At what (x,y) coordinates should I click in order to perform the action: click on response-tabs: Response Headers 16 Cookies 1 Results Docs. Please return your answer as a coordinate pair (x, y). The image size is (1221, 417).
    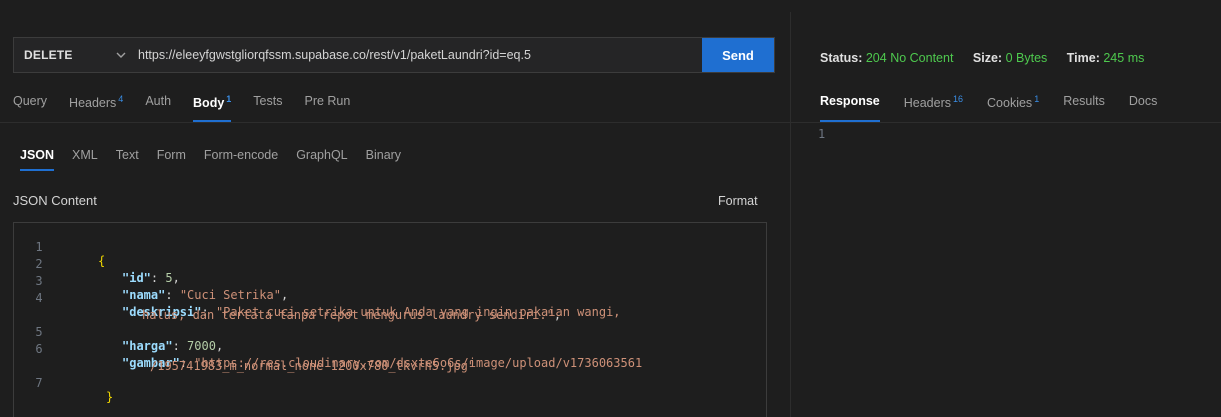
    Looking at the image, I should click on (1000, 105).